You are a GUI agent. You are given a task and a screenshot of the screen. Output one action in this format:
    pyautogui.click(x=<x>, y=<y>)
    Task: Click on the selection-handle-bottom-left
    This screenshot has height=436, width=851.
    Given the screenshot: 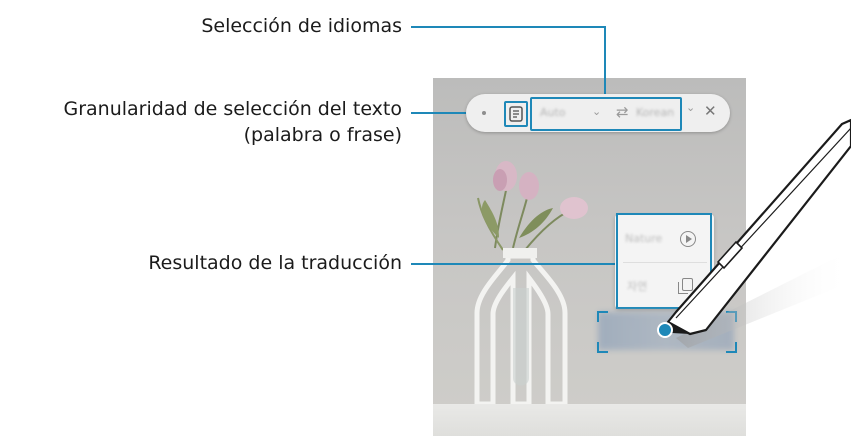 What is the action you would take?
    pyautogui.click(x=602, y=347)
    